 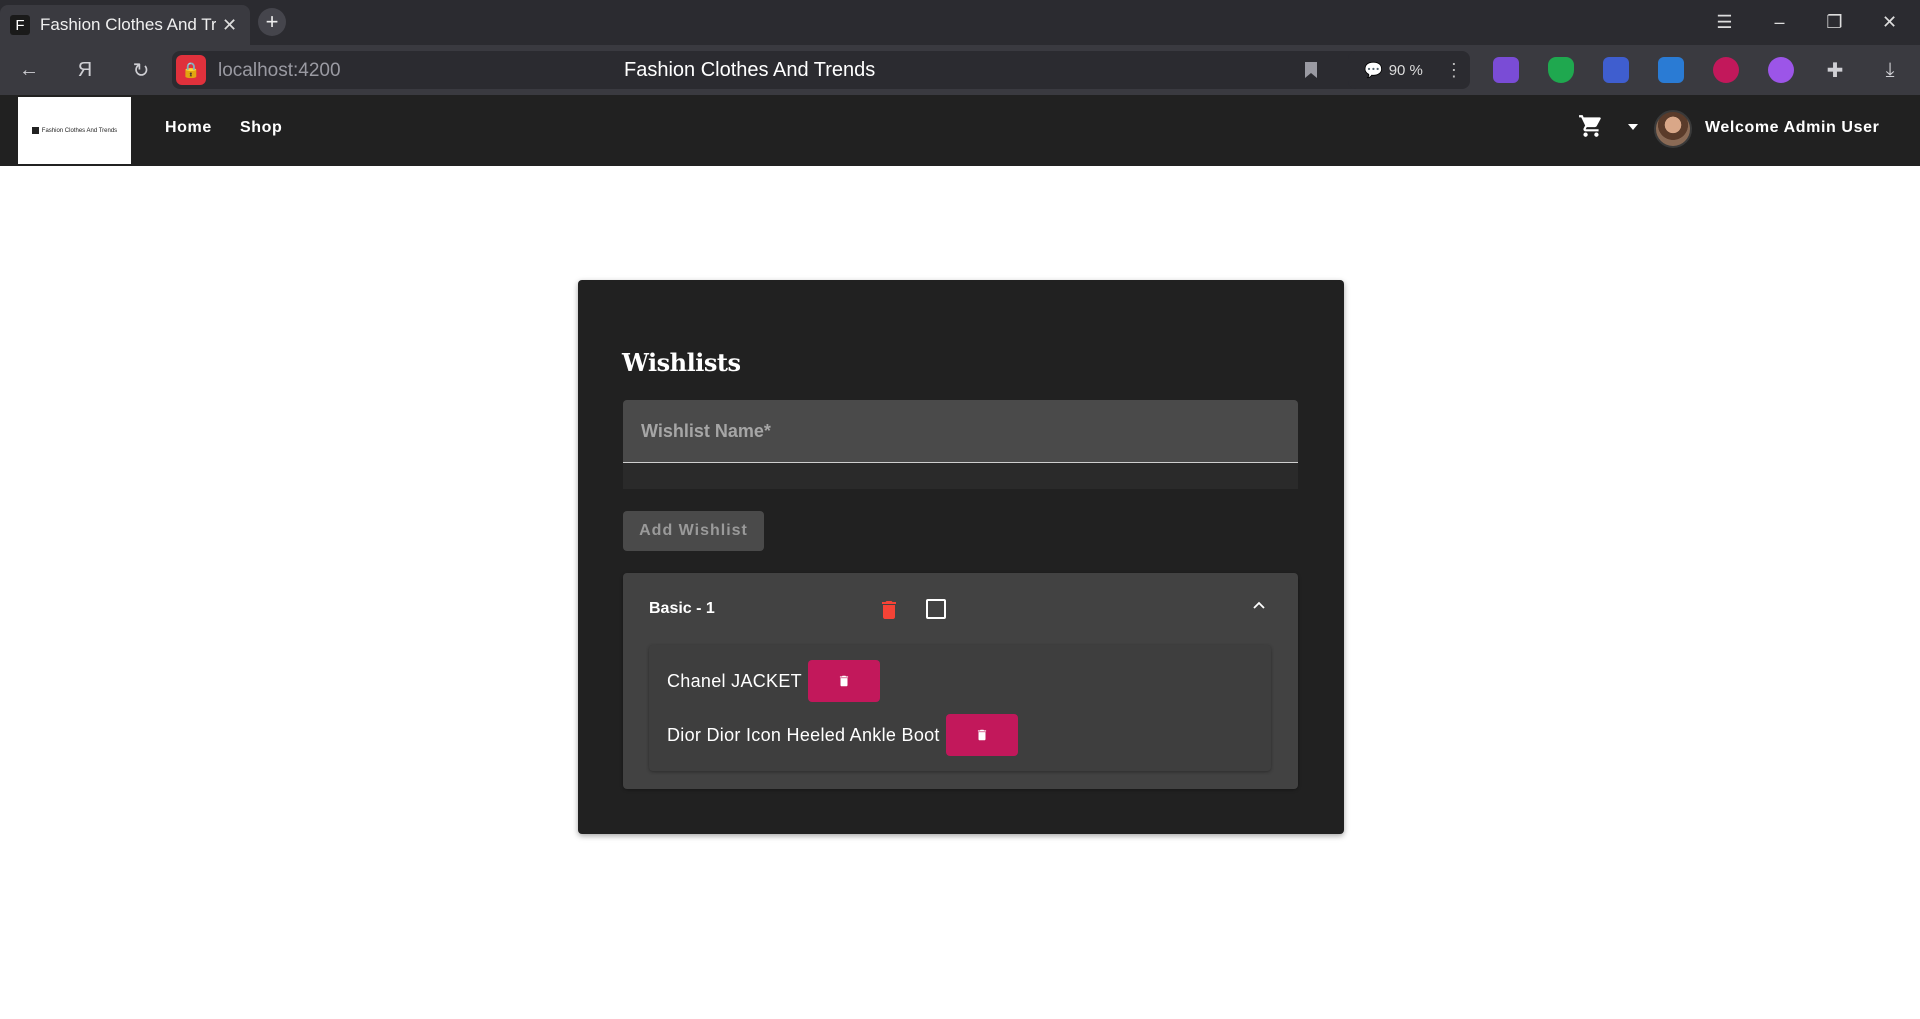 I want to click on comment-icon: 💬, so click(x=1373, y=70).